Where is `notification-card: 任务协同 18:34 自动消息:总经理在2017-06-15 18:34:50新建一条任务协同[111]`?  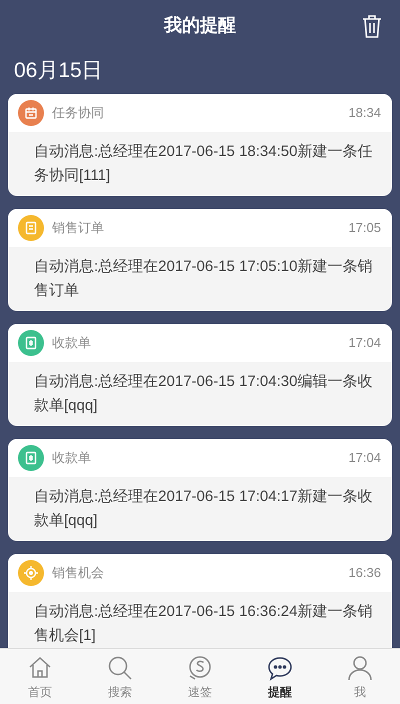 notification-card: 任务协同 18:34 自动消息:总经理在2017-06-15 18:34:50新建一条任务协同[111] is located at coordinates (200, 145).